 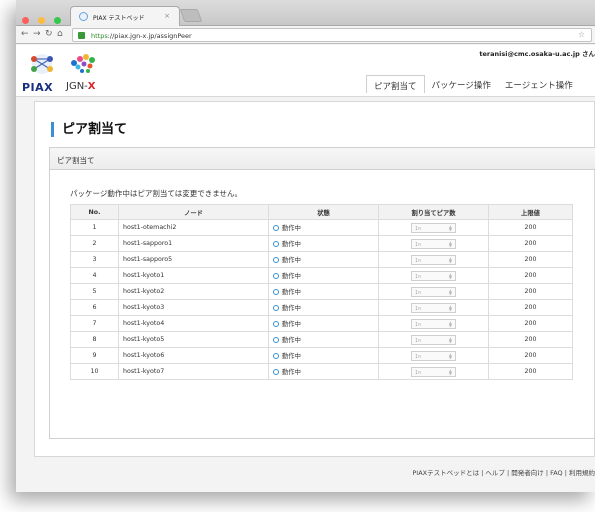 I want to click on row-node: host1-kyoto6, so click(x=193, y=355).